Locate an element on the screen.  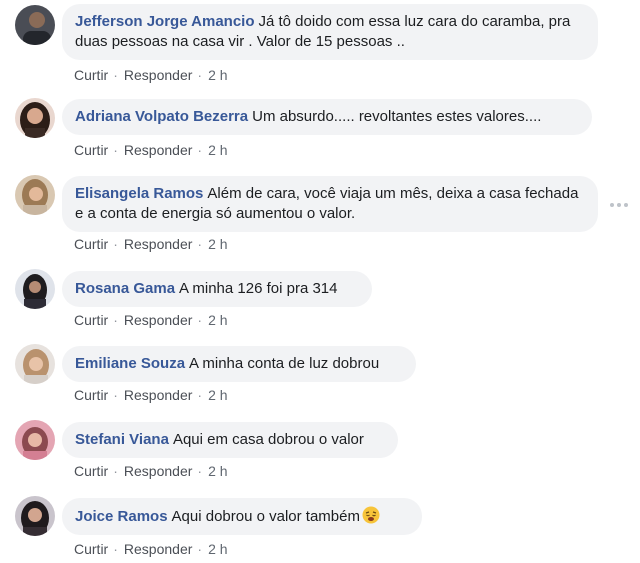
comment-text: A minha 126 foi pra 314 is located at coordinates (258, 288).